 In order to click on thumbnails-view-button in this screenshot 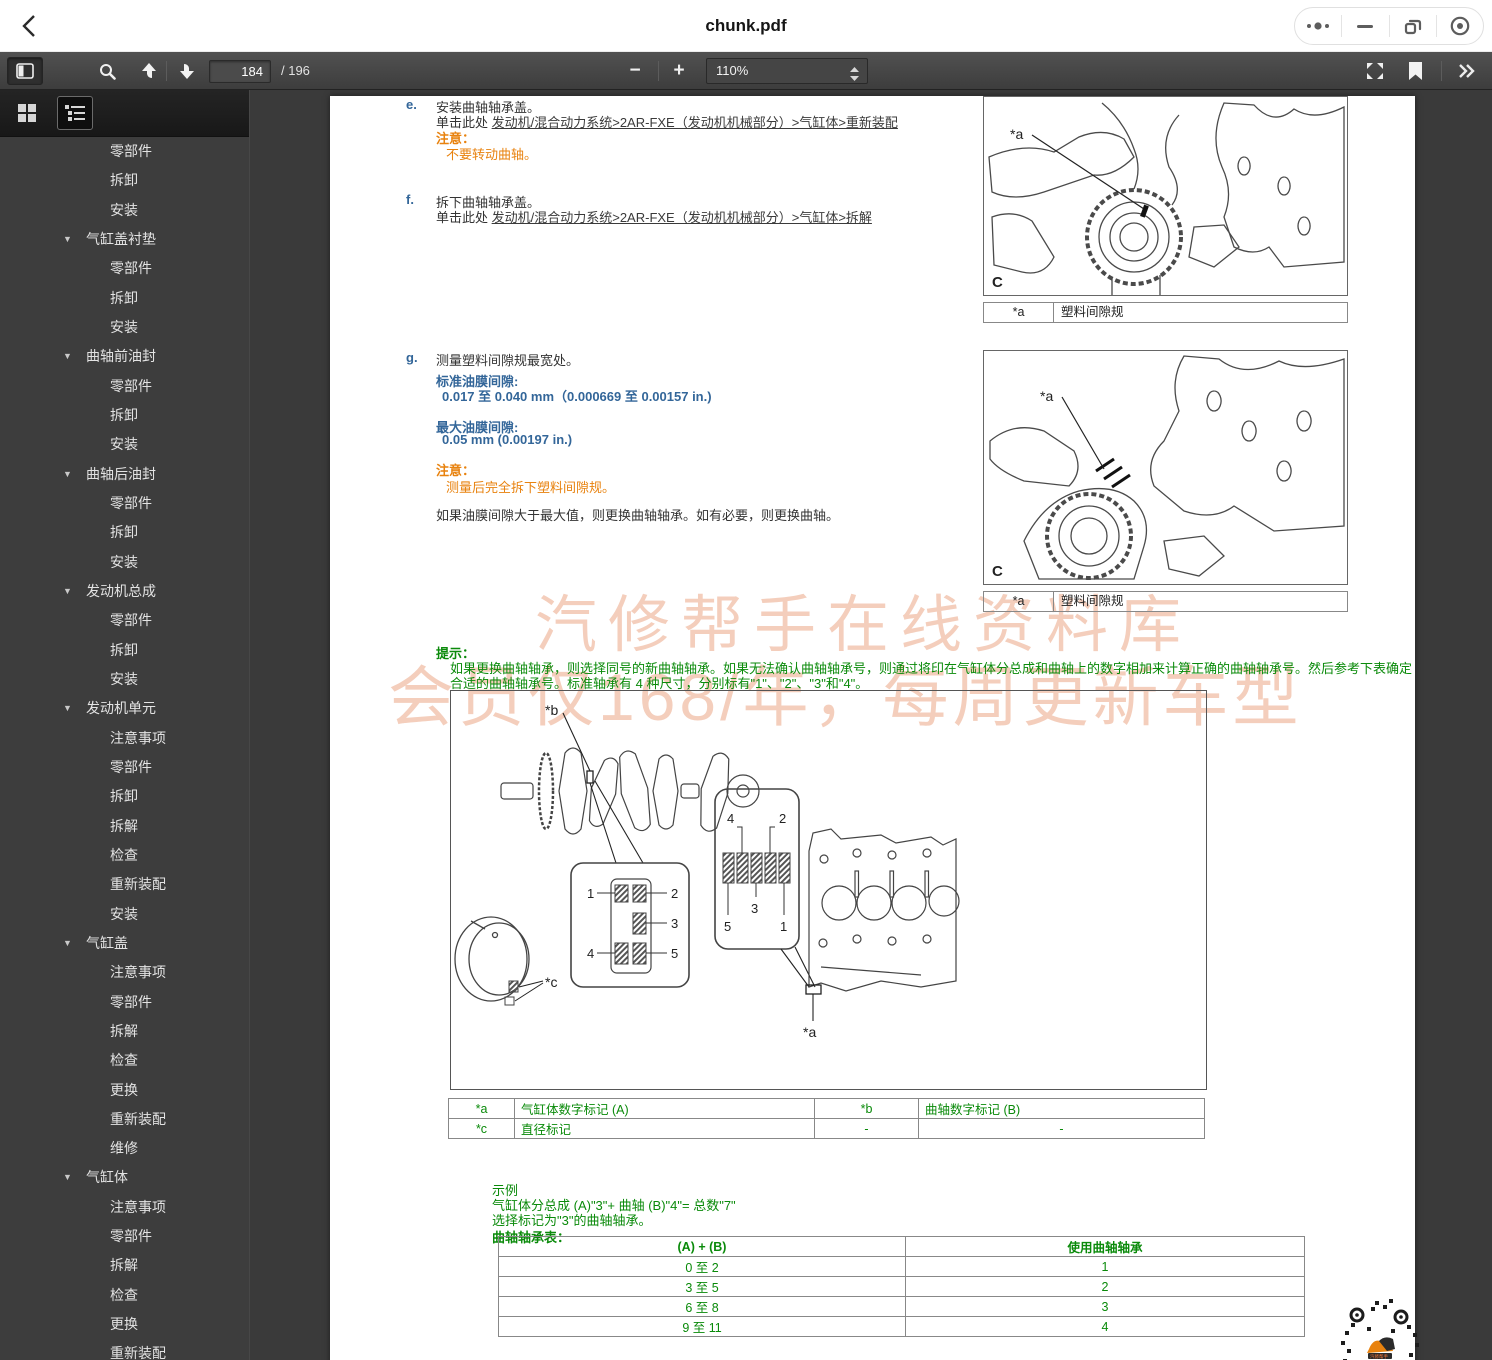, I will do `click(27, 113)`.